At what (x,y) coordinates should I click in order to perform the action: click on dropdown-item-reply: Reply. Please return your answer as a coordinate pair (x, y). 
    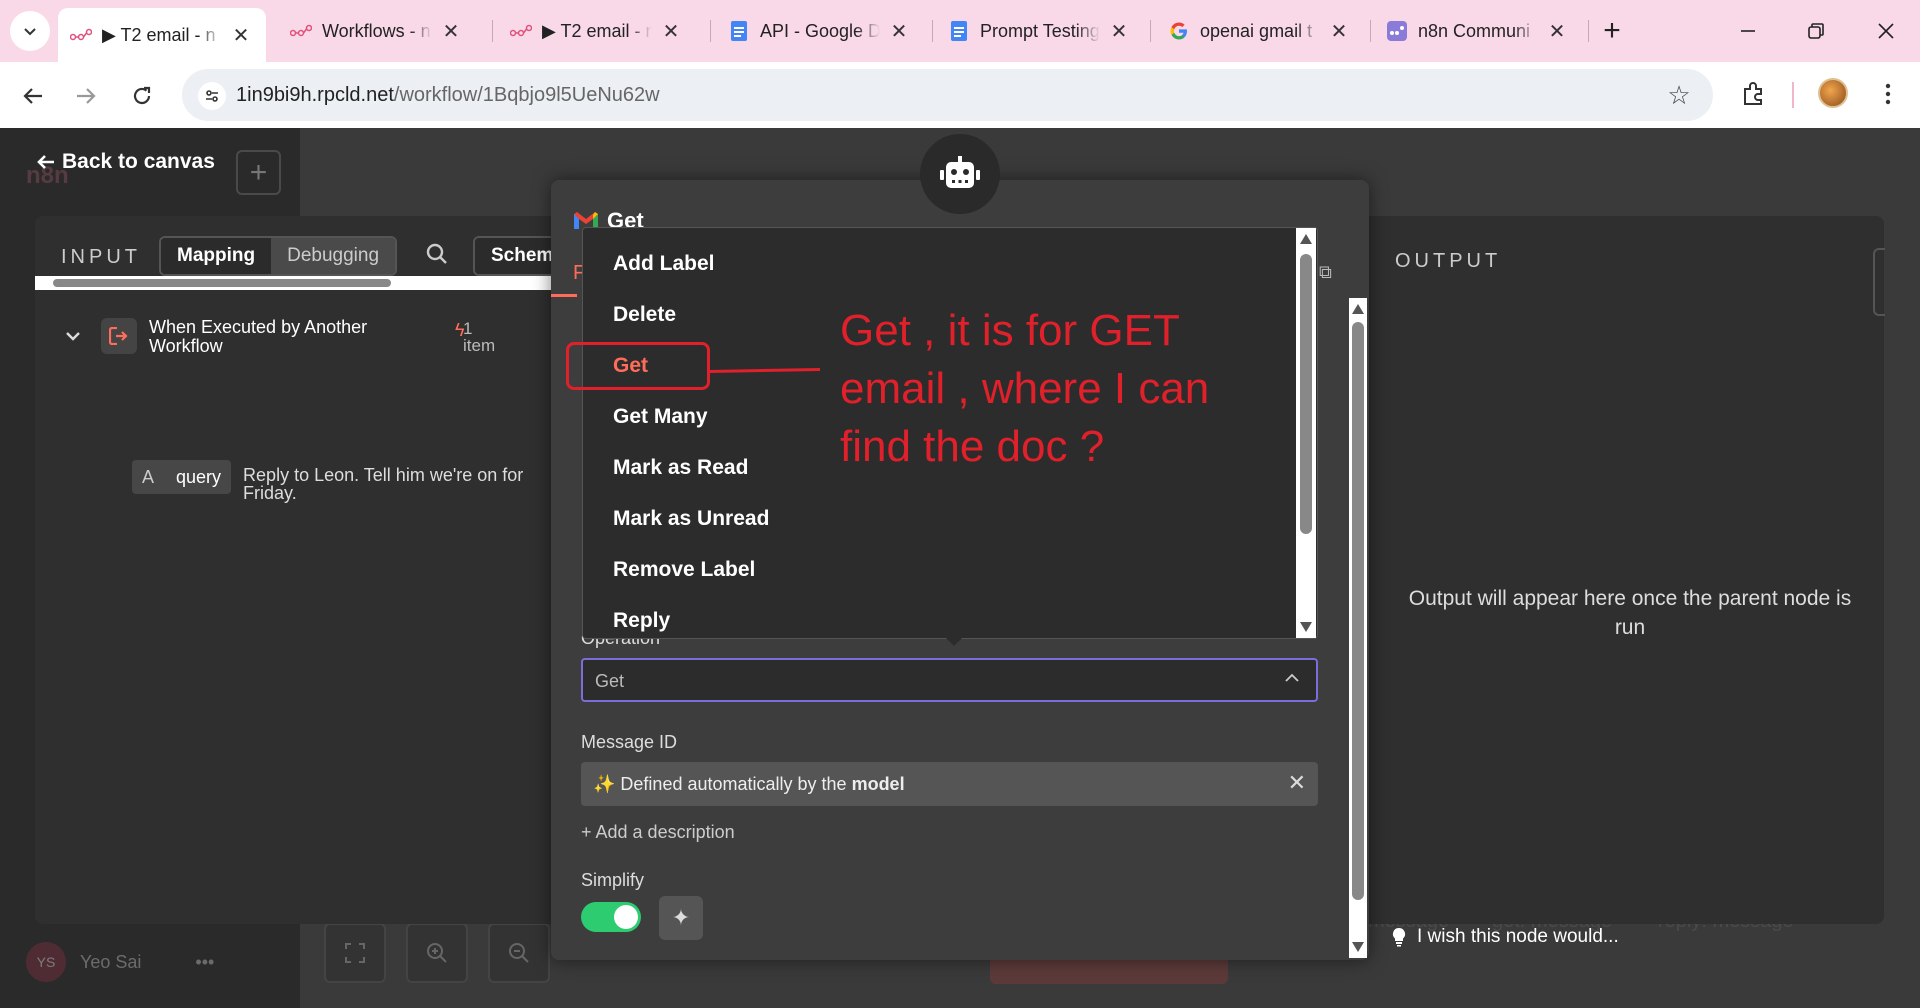
    Looking at the image, I should click on (641, 621).